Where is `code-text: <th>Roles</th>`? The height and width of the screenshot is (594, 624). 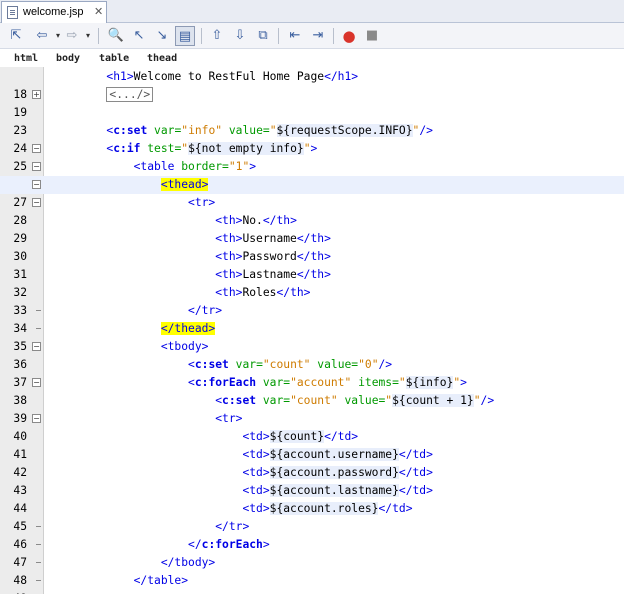
code-text: <th>Roles</th> is located at coordinates (263, 292).